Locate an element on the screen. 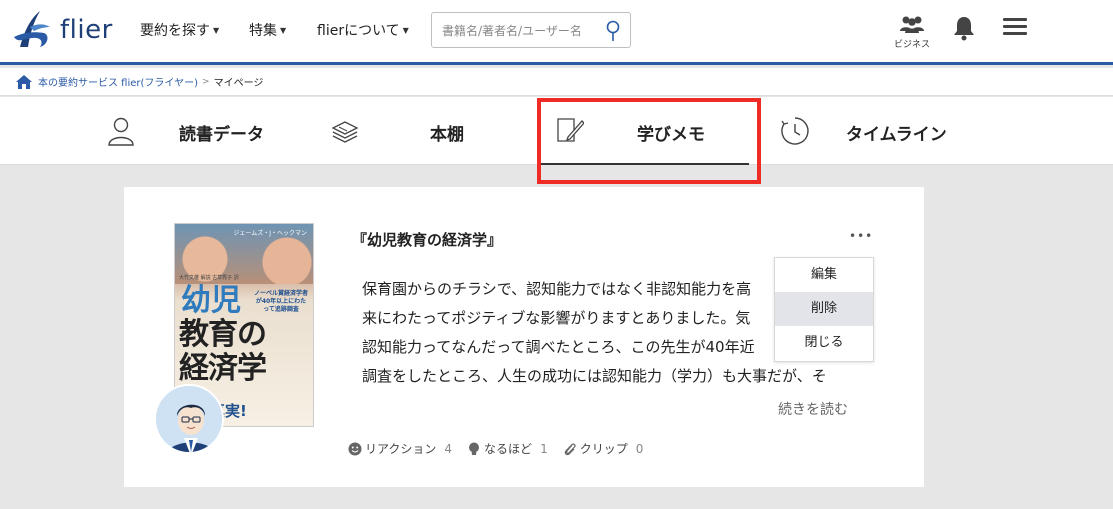 The width and height of the screenshot is (1113, 509). tab-label: タイムライン is located at coordinates (896, 135).